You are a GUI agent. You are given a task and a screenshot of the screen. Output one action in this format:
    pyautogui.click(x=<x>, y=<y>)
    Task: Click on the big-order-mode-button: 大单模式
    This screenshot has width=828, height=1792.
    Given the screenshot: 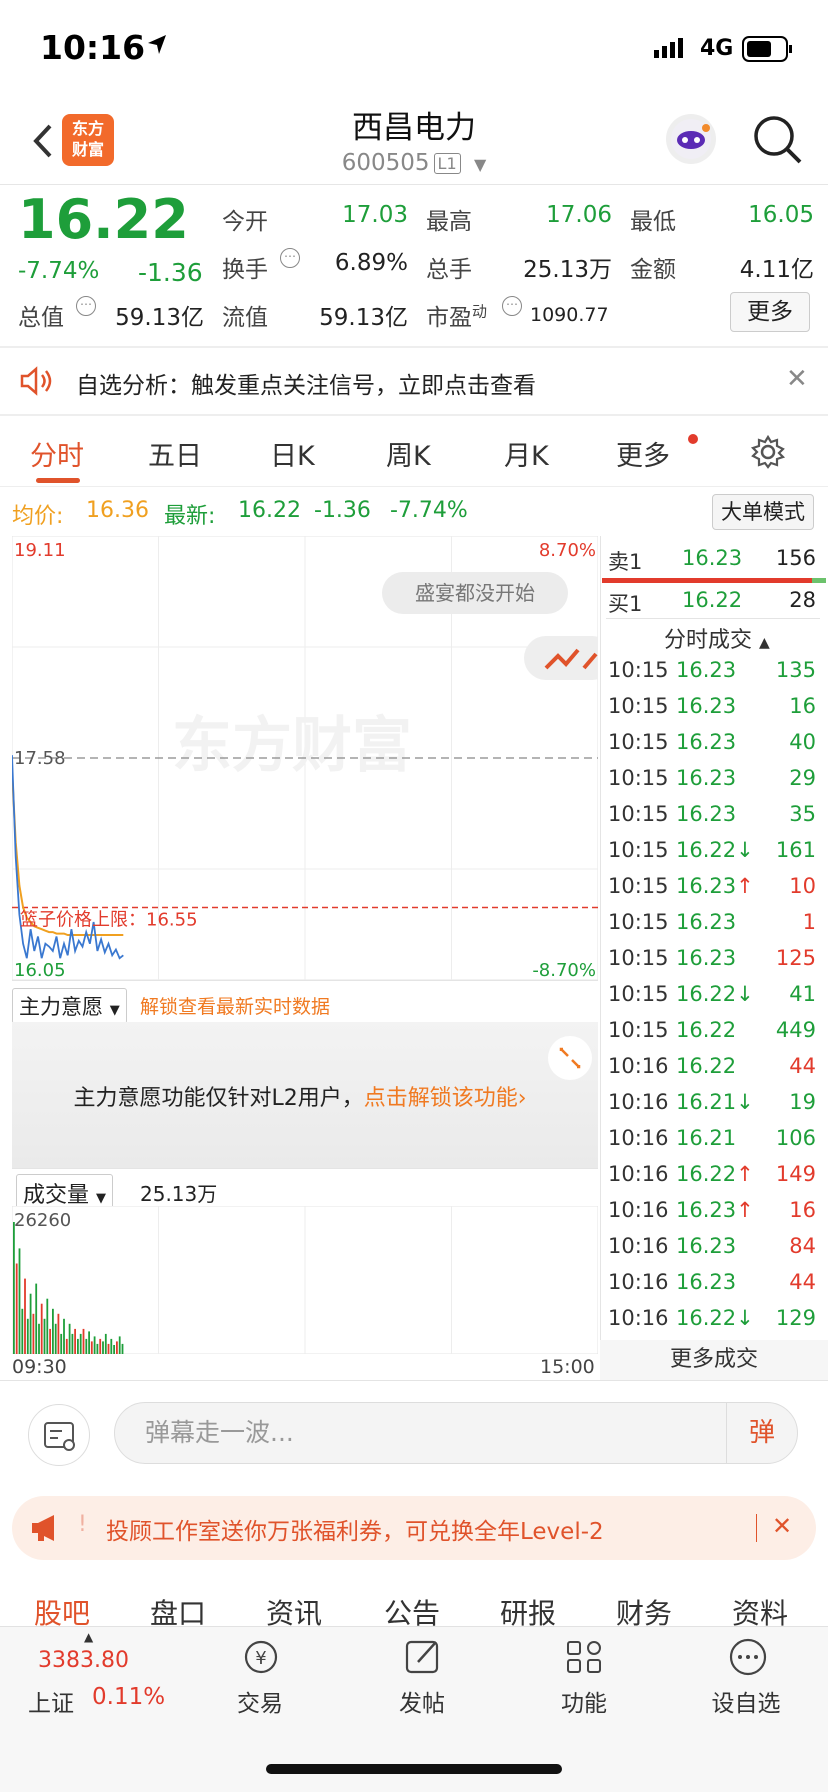 What is the action you would take?
    pyautogui.click(x=763, y=512)
    